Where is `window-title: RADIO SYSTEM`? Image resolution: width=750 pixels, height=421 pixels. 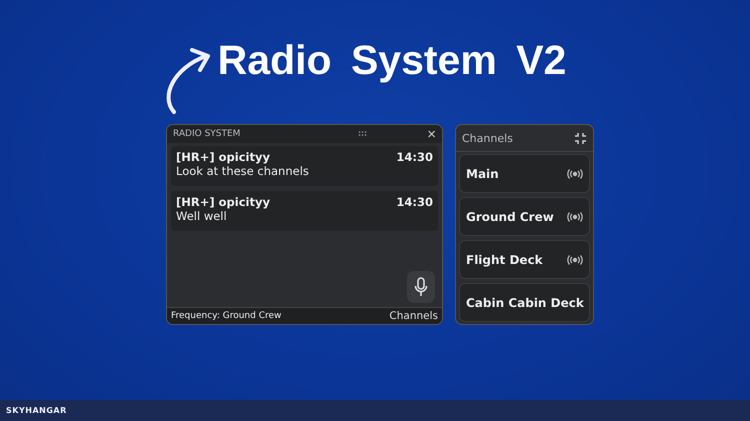
window-title: RADIO SYSTEM is located at coordinates (207, 134).